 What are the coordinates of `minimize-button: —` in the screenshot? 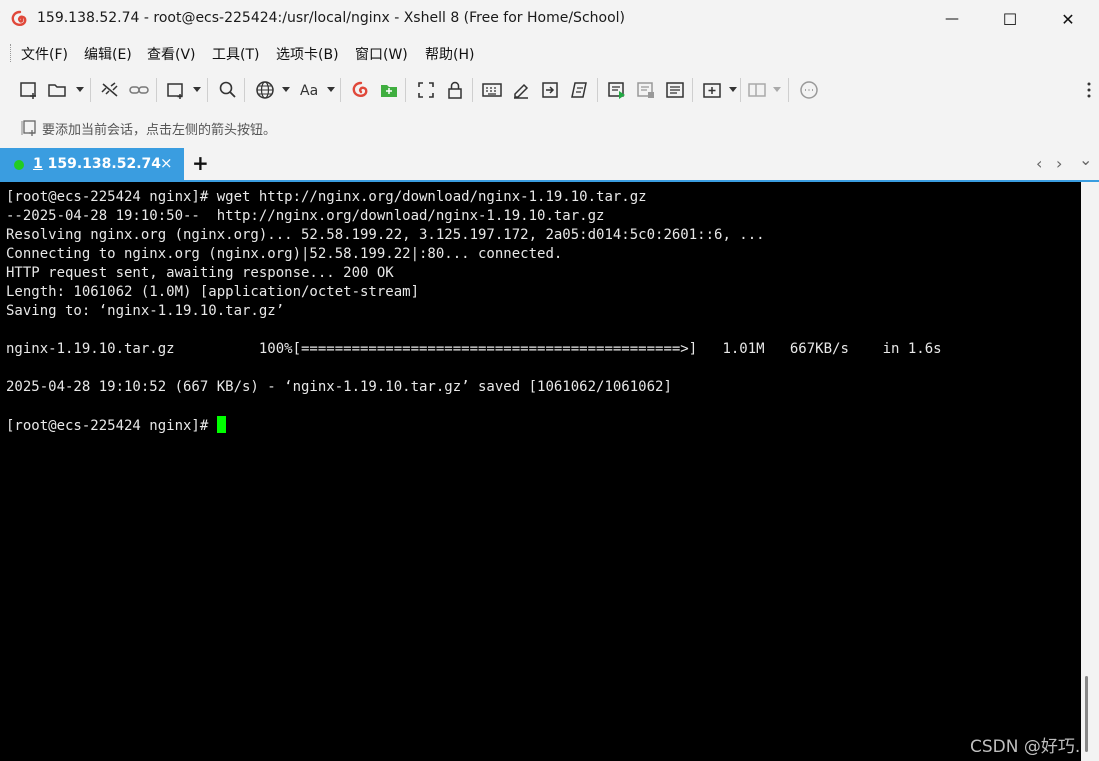 It's located at (952, 19).